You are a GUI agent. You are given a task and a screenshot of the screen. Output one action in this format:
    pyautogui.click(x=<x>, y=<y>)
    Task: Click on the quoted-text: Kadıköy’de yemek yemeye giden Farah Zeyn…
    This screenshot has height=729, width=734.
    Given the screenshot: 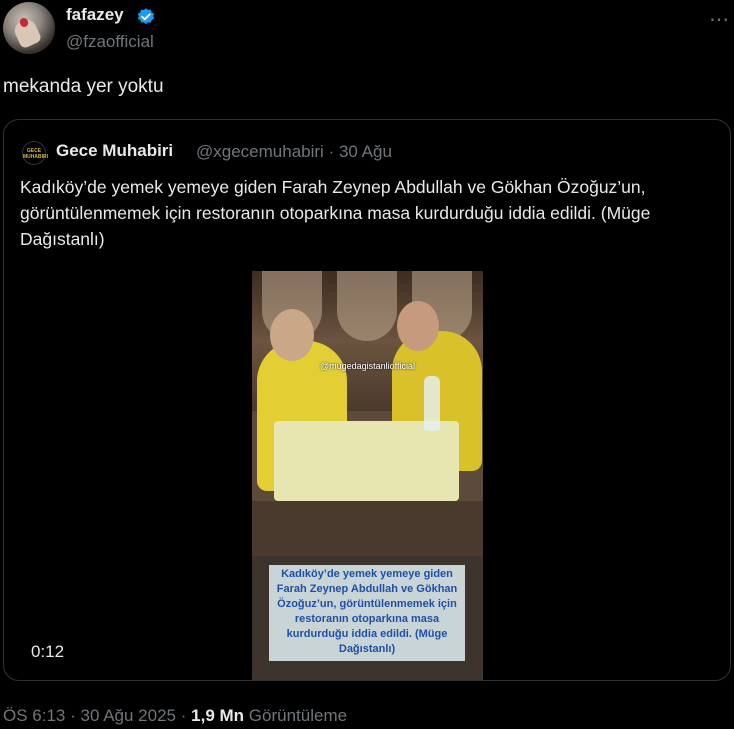 What is the action you would take?
    pyautogui.click(x=335, y=213)
    